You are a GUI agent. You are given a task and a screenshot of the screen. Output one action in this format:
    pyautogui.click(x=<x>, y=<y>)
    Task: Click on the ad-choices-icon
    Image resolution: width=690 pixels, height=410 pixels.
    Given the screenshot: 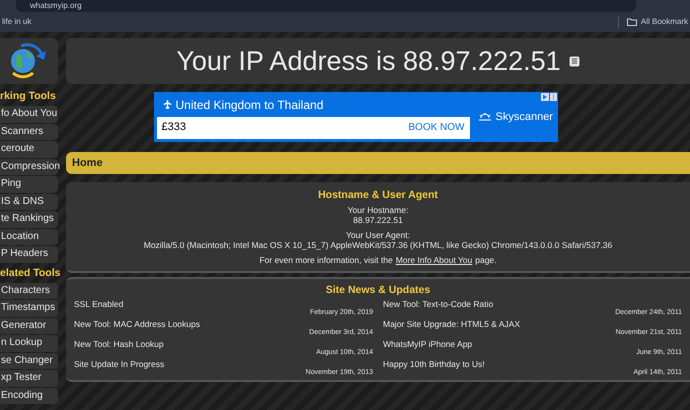 What is the action you would take?
    pyautogui.click(x=548, y=97)
    